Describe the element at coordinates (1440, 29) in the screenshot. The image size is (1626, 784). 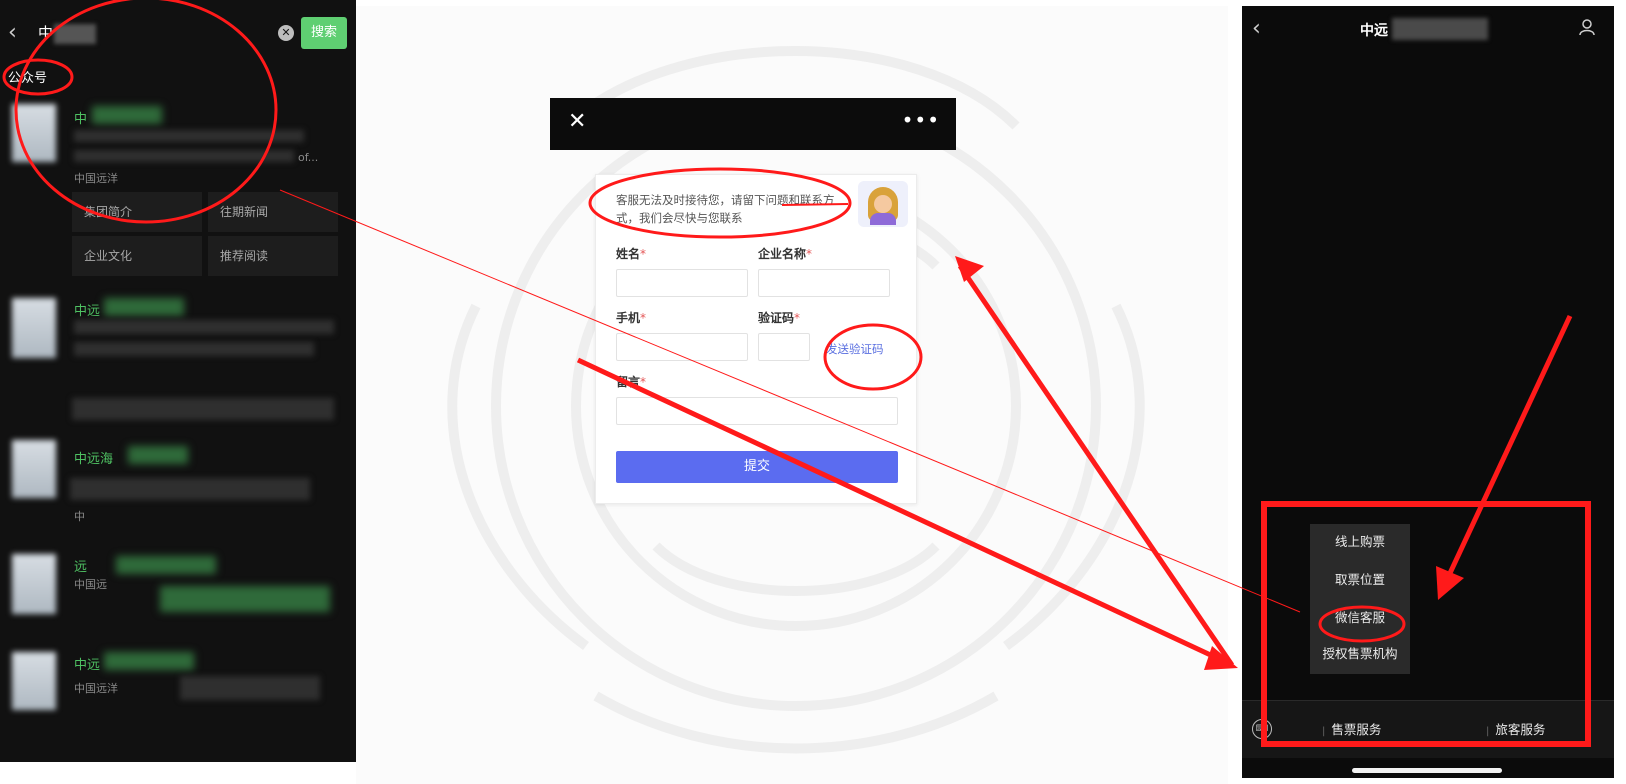
I see `blurred-title` at that location.